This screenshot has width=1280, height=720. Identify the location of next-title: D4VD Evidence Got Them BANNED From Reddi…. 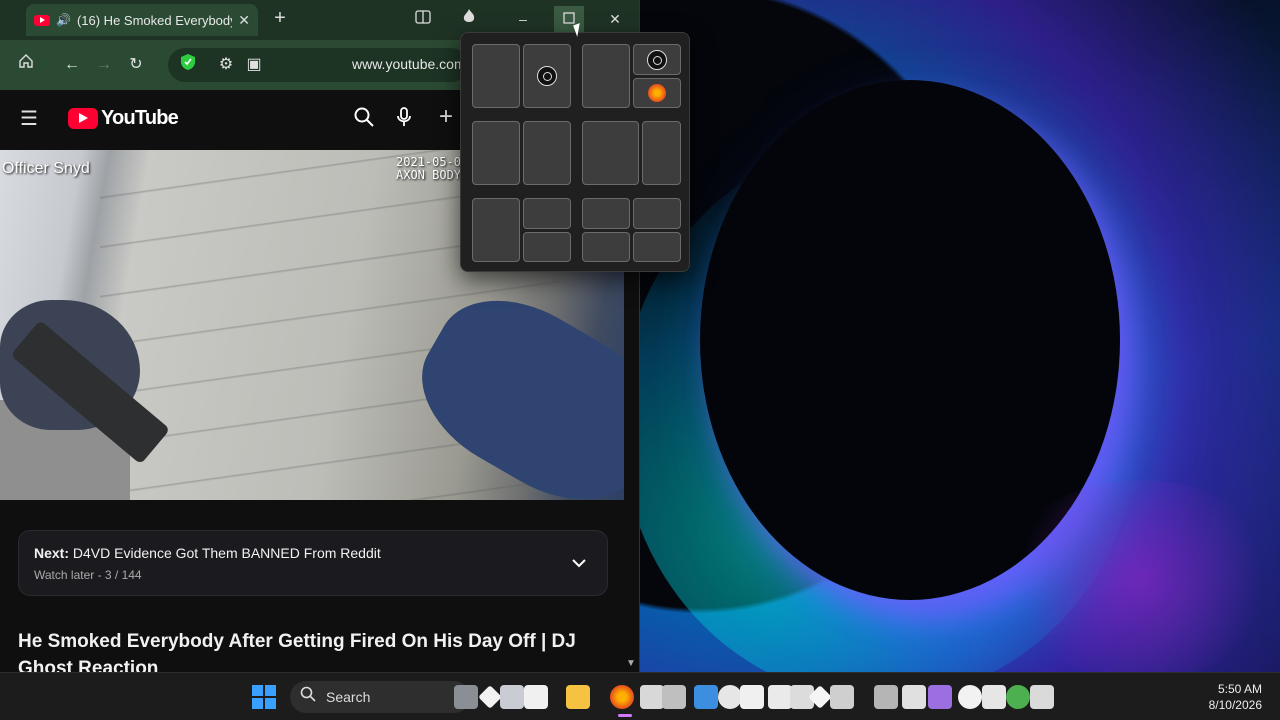
(226, 553).